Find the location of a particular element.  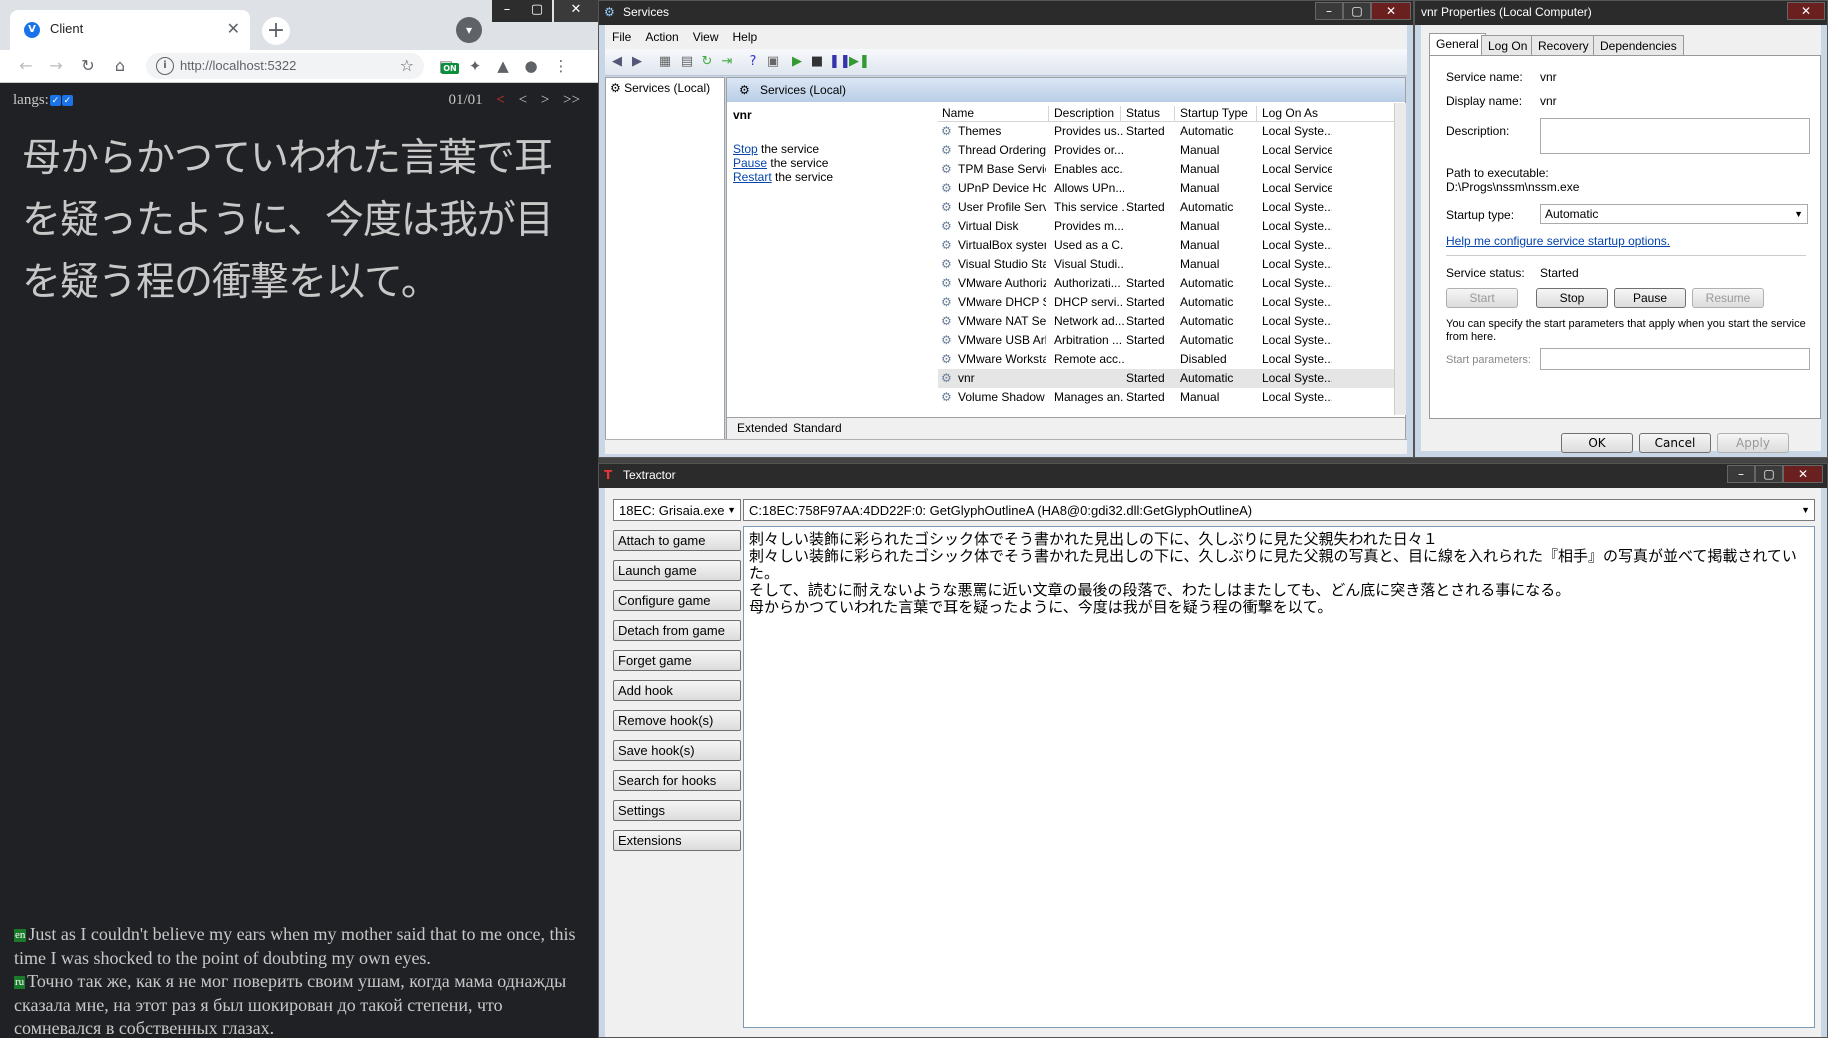

startup-type-select: Automatic ▼ is located at coordinates (1674, 214).